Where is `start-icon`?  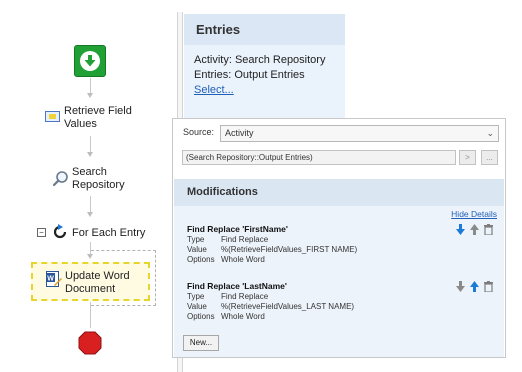
start-icon is located at coordinates (90, 61).